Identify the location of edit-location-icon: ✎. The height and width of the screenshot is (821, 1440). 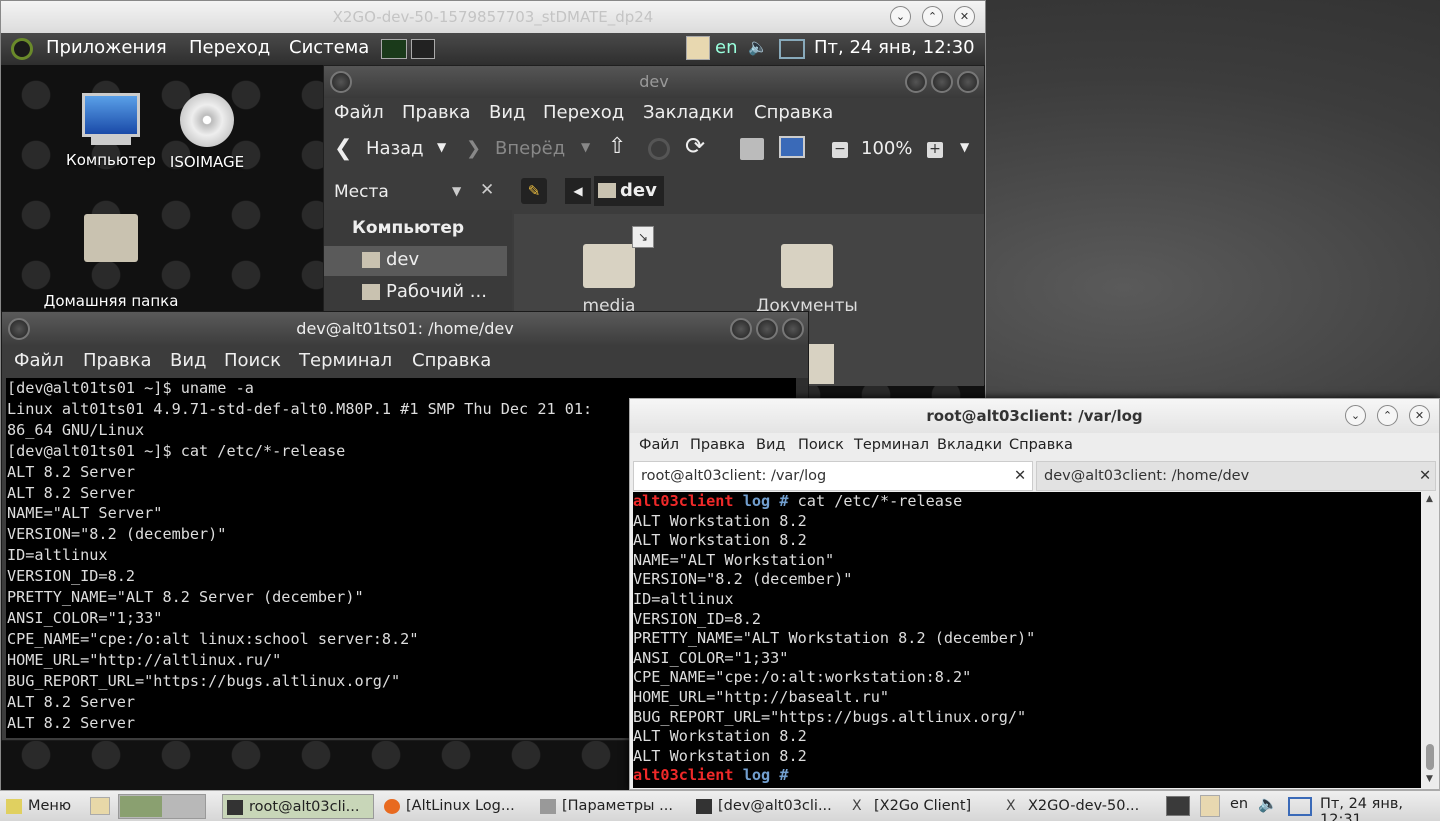
(534, 191).